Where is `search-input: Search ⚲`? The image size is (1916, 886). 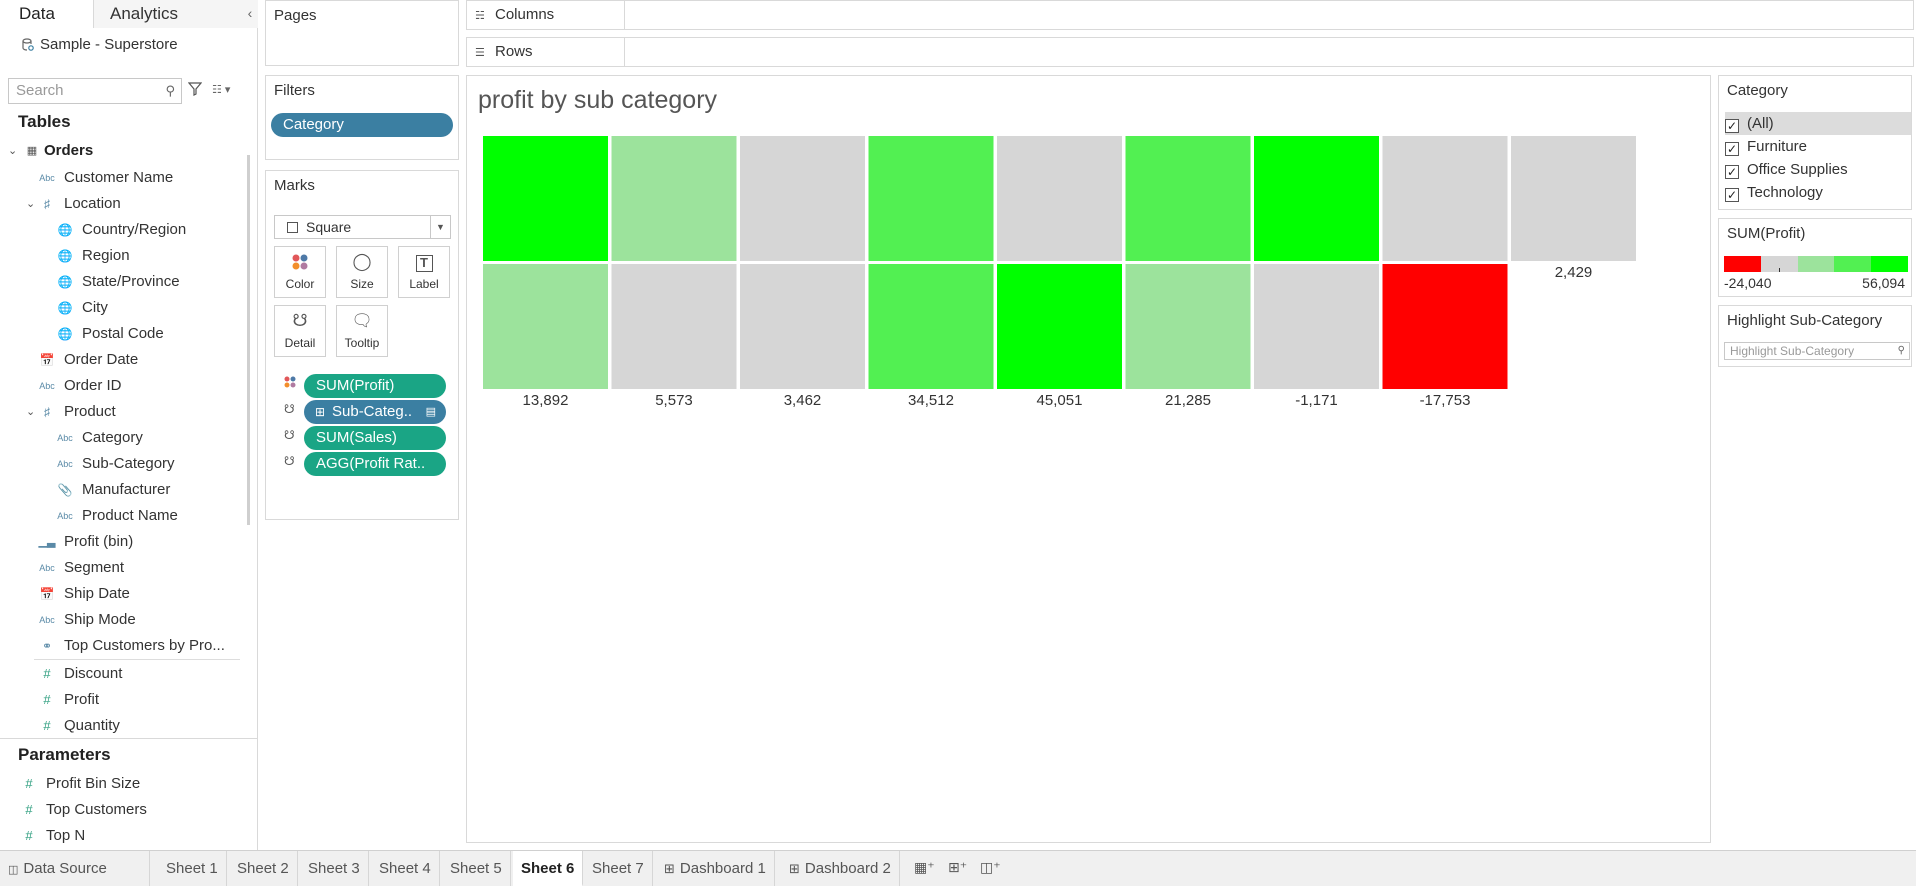
search-input: Search ⚲ is located at coordinates (95, 91).